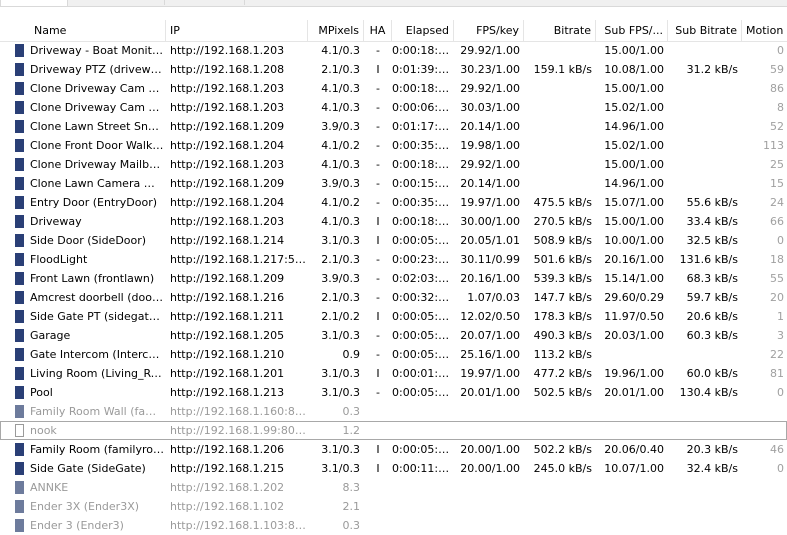  Describe the element at coordinates (393, 487) in the screenshot. I see `camera-row: ANNKE http://192.168.1.202 8.3` at that location.